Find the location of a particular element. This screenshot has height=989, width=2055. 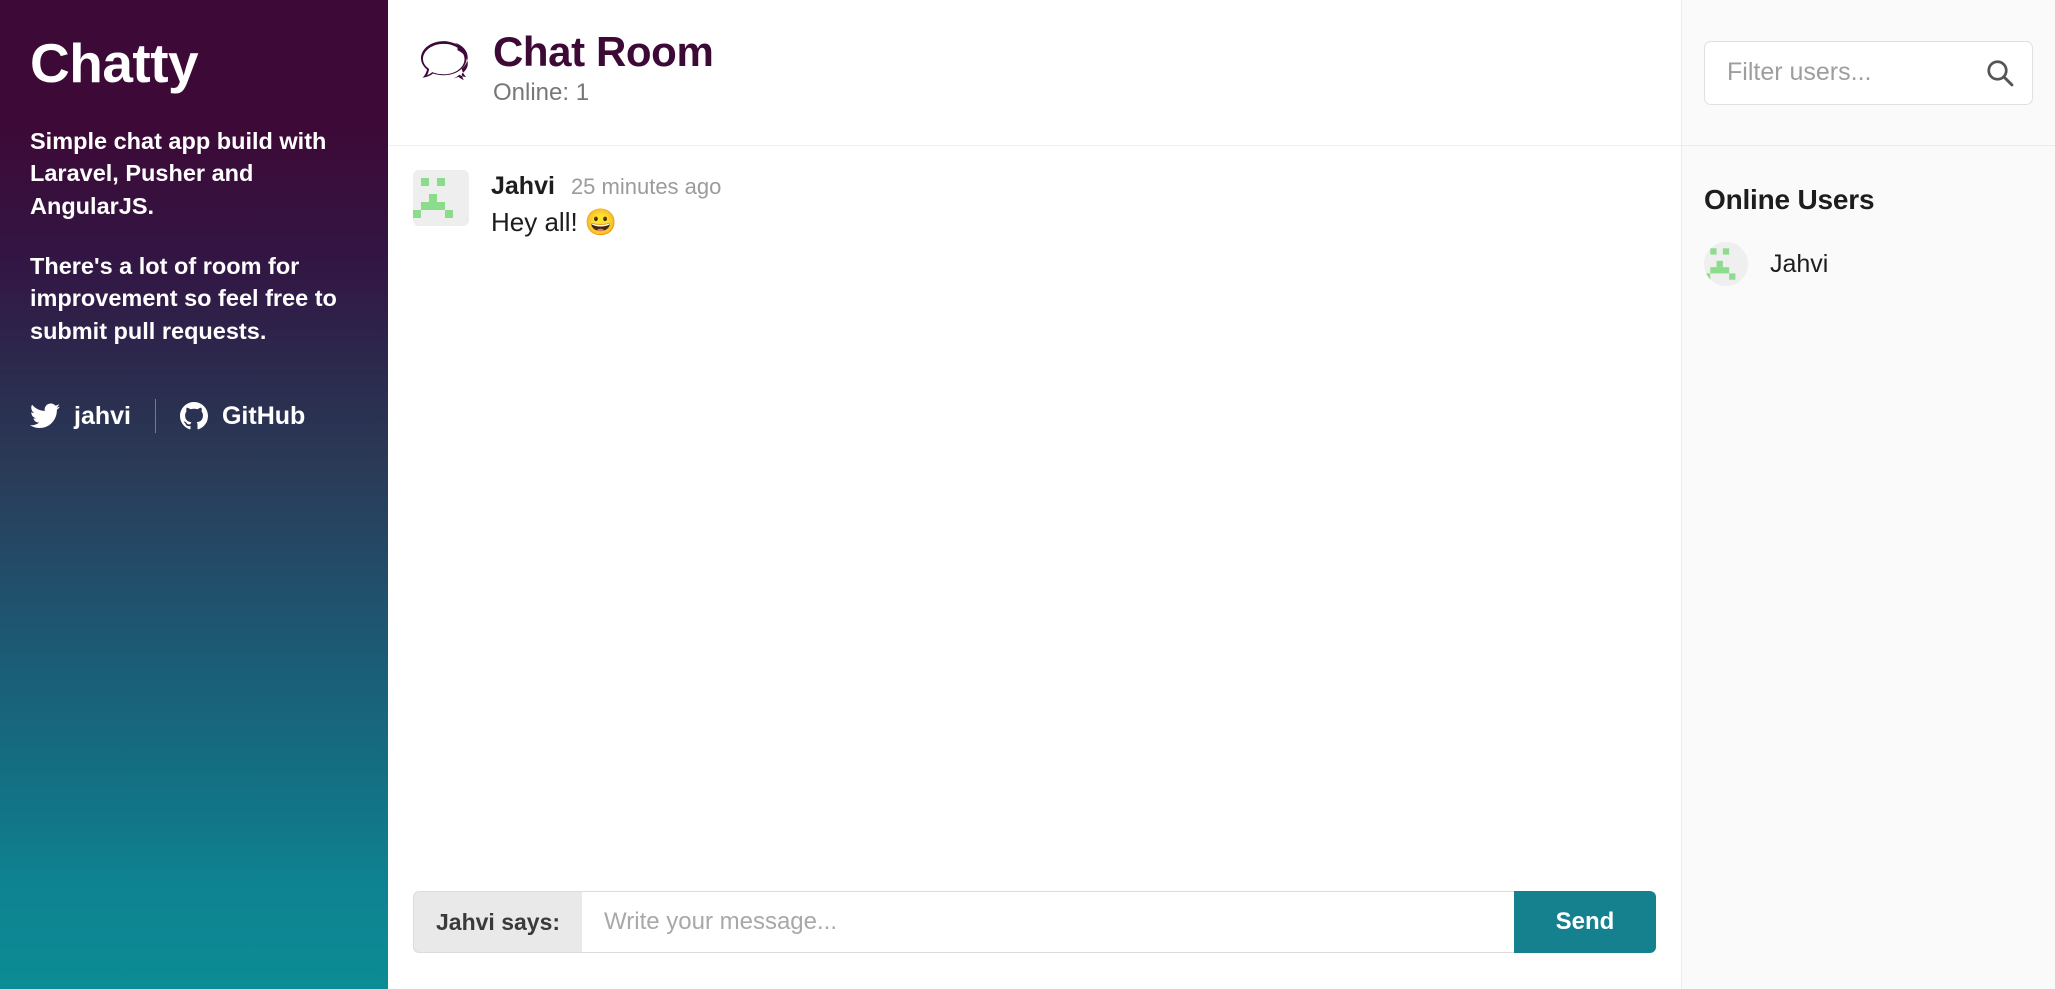

message-composer: Jahvi says: Send is located at coordinates (1034, 922).